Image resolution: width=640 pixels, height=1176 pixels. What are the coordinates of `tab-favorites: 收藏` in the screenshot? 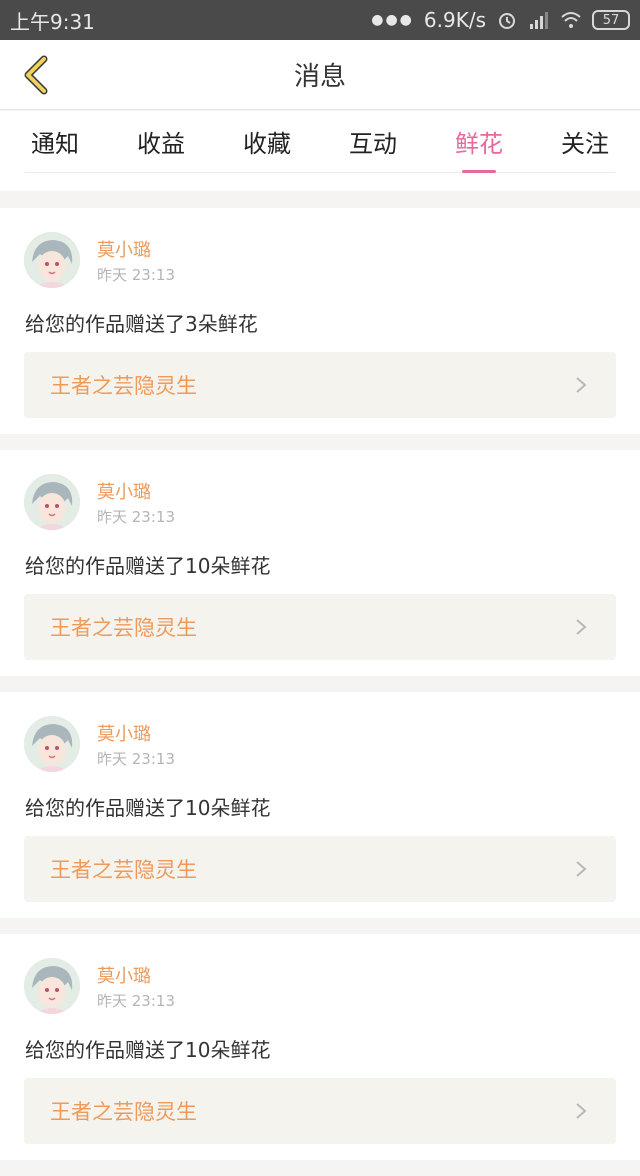 It's located at (267, 141).